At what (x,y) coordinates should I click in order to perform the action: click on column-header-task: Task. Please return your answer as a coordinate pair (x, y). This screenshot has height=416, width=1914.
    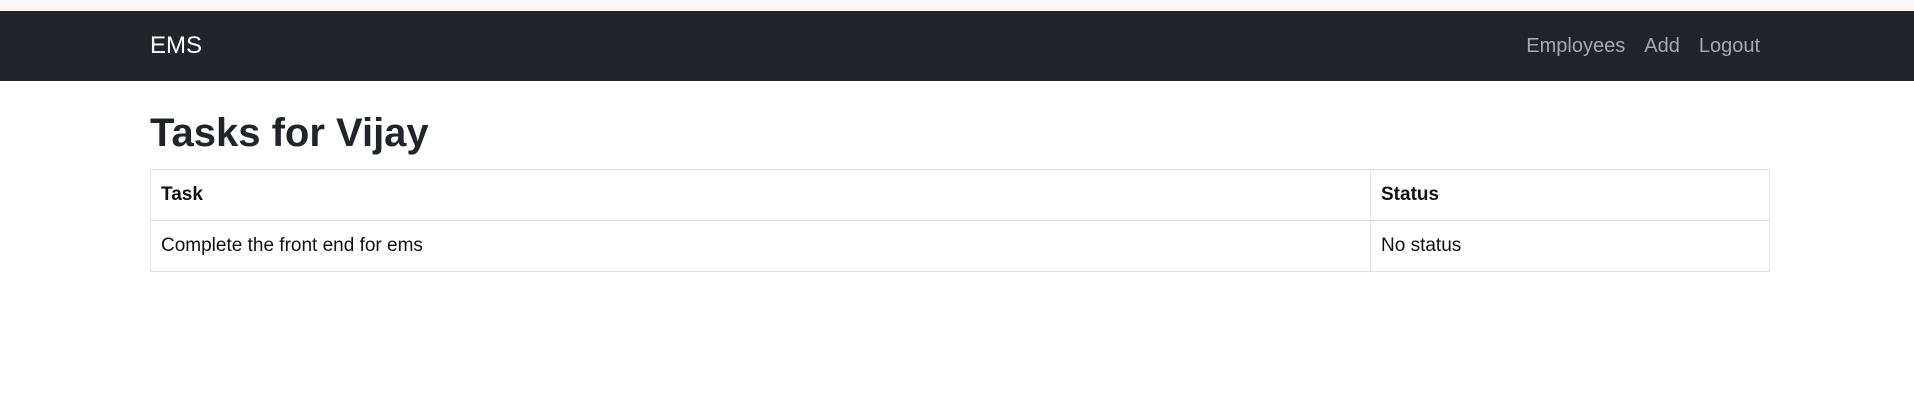
    Looking at the image, I should click on (760, 195).